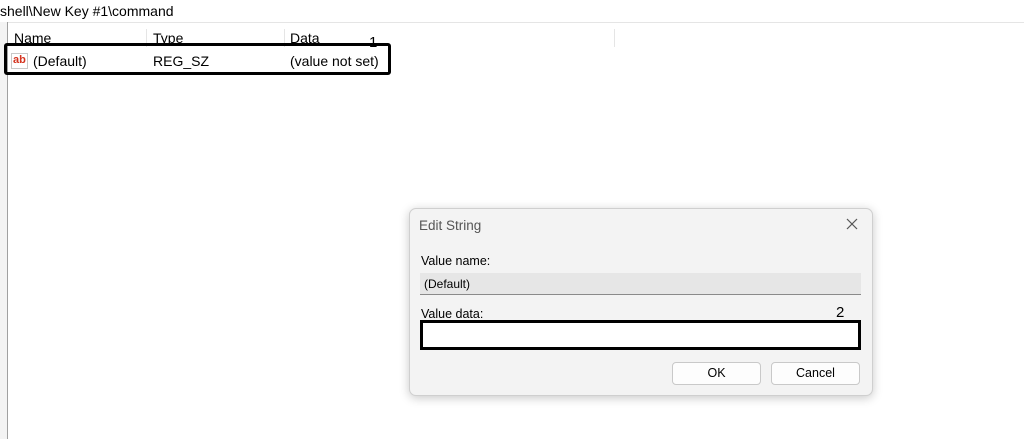 The width and height of the screenshot is (1024, 439). I want to click on address-path: shell\New Key #1\command, so click(512, 11).